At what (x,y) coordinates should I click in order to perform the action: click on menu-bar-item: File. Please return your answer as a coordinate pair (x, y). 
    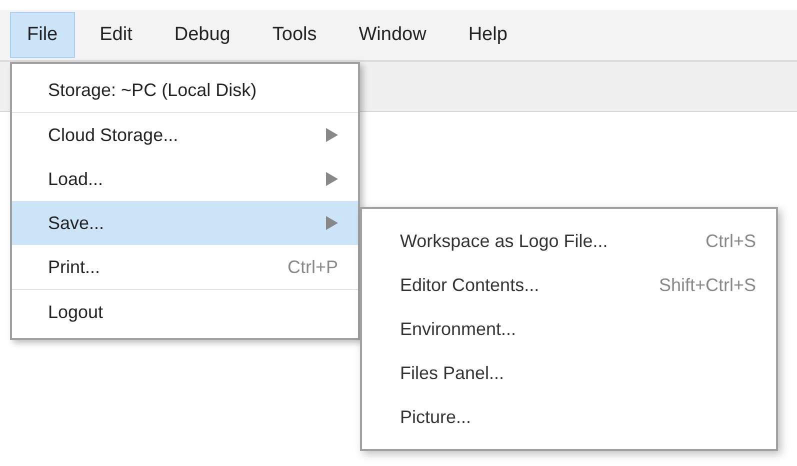
    Looking at the image, I should click on (42, 35).